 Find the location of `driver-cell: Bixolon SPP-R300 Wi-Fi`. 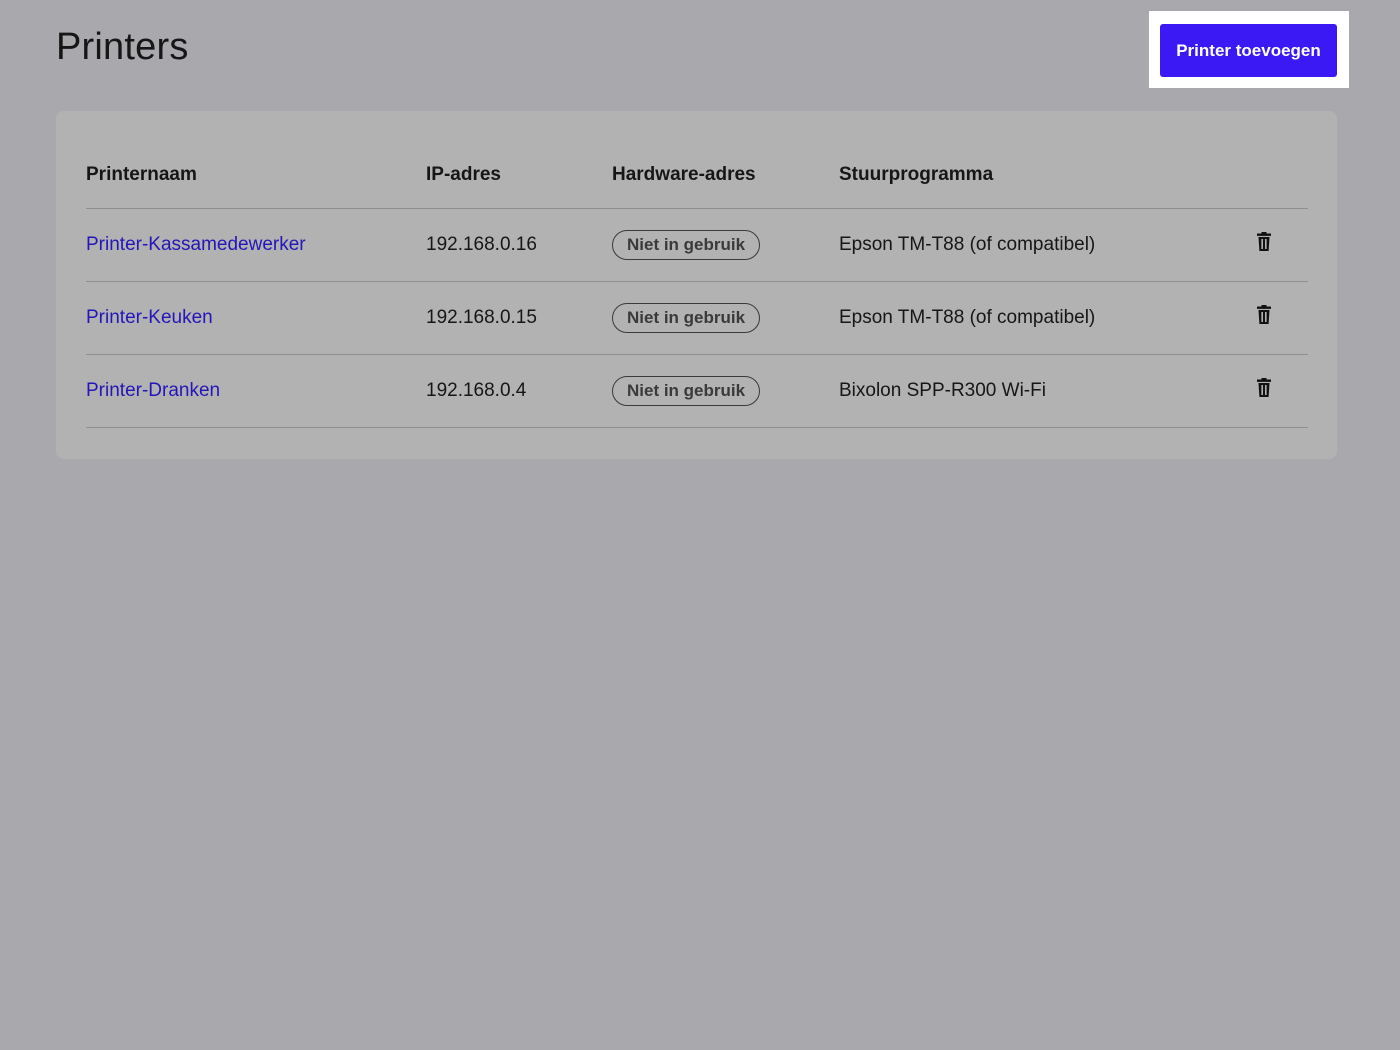

driver-cell: Bixolon SPP-R300 Wi-Fi is located at coordinates (1039, 391).